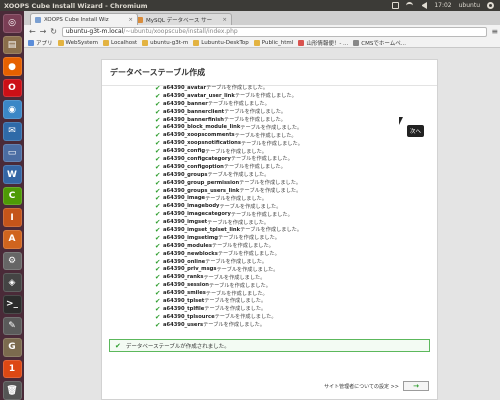 The image size is (500, 400). What do you see at coordinates (193, 166) in the screenshot?
I see `table-name: a64390_configoption` at bounding box center [193, 166].